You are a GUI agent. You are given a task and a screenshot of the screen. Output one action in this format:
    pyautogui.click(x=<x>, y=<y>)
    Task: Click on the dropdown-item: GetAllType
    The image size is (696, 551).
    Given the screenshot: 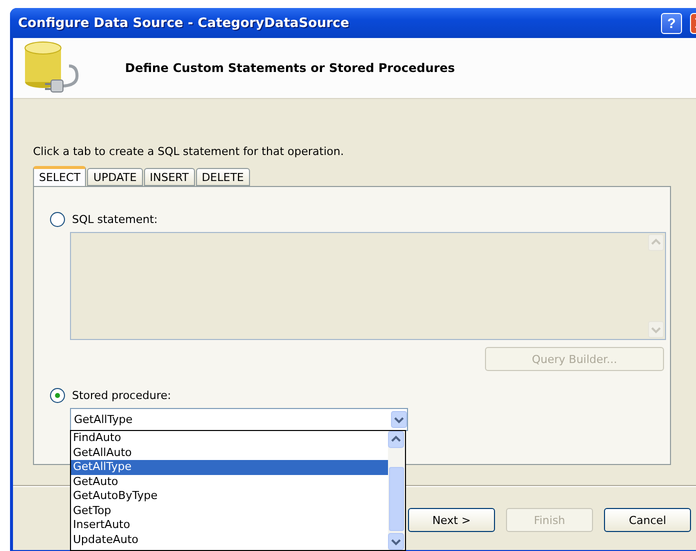 What is the action you would take?
    pyautogui.click(x=229, y=467)
    